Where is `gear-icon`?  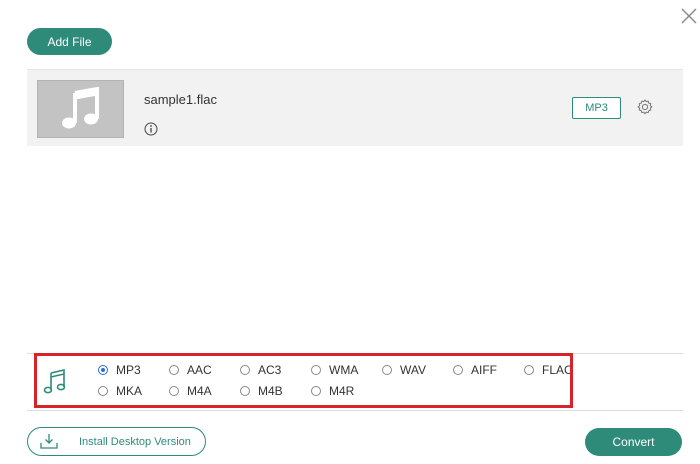
gear-icon is located at coordinates (645, 107).